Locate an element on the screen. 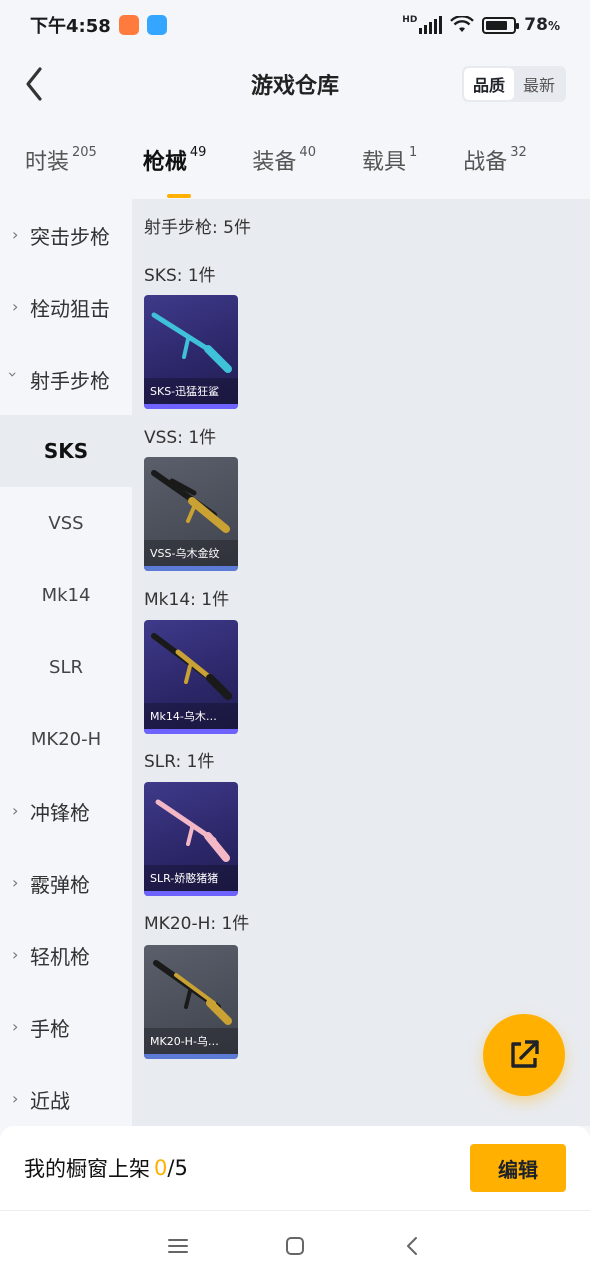 This screenshot has height=1280, width=590. sidebar-subitem-sks: SKS is located at coordinates (66, 451).